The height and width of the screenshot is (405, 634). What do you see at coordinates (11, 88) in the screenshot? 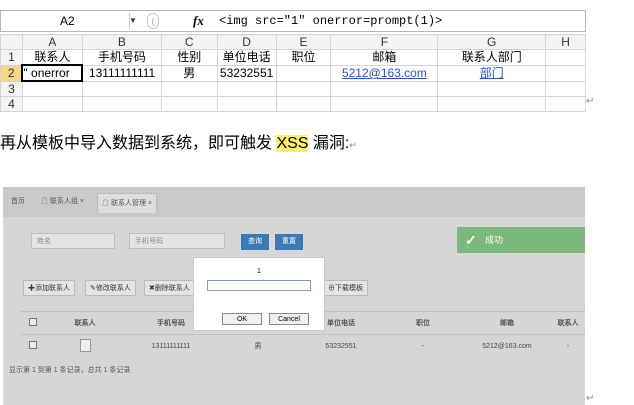
I see `row-header: 3` at bounding box center [11, 88].